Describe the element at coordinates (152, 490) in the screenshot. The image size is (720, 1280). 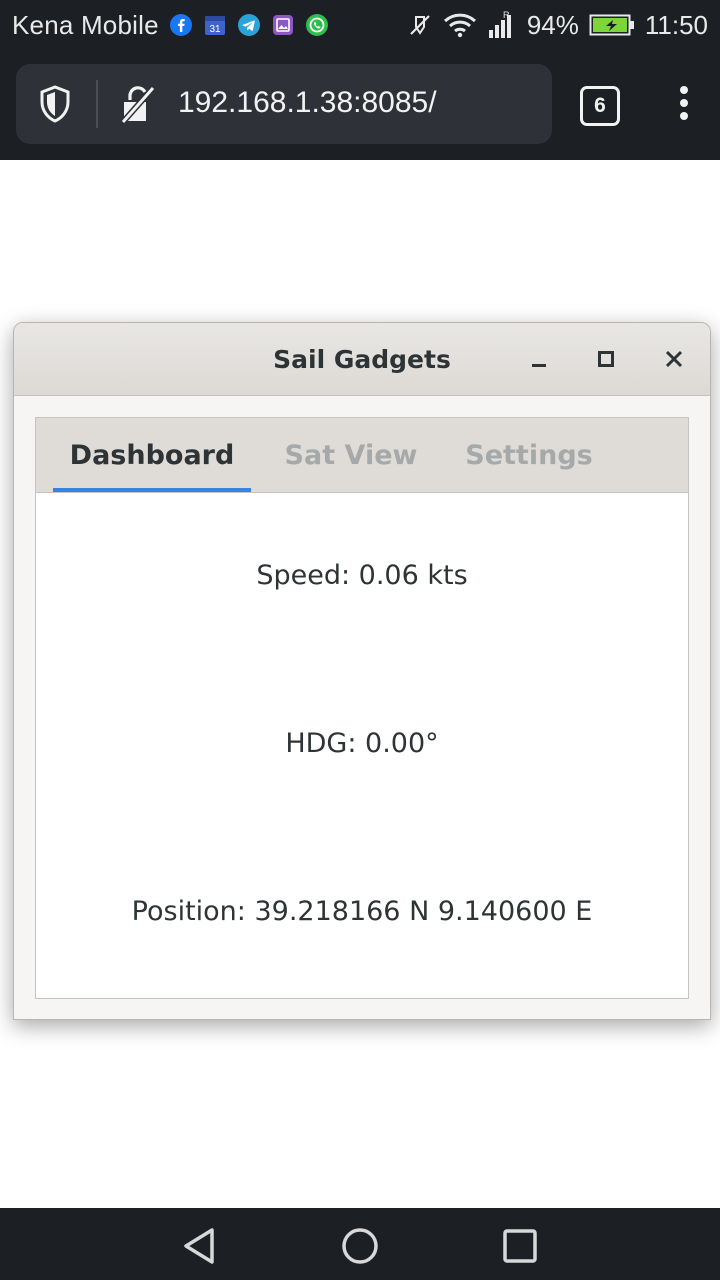
I see `active-tab-indicator` at that location.